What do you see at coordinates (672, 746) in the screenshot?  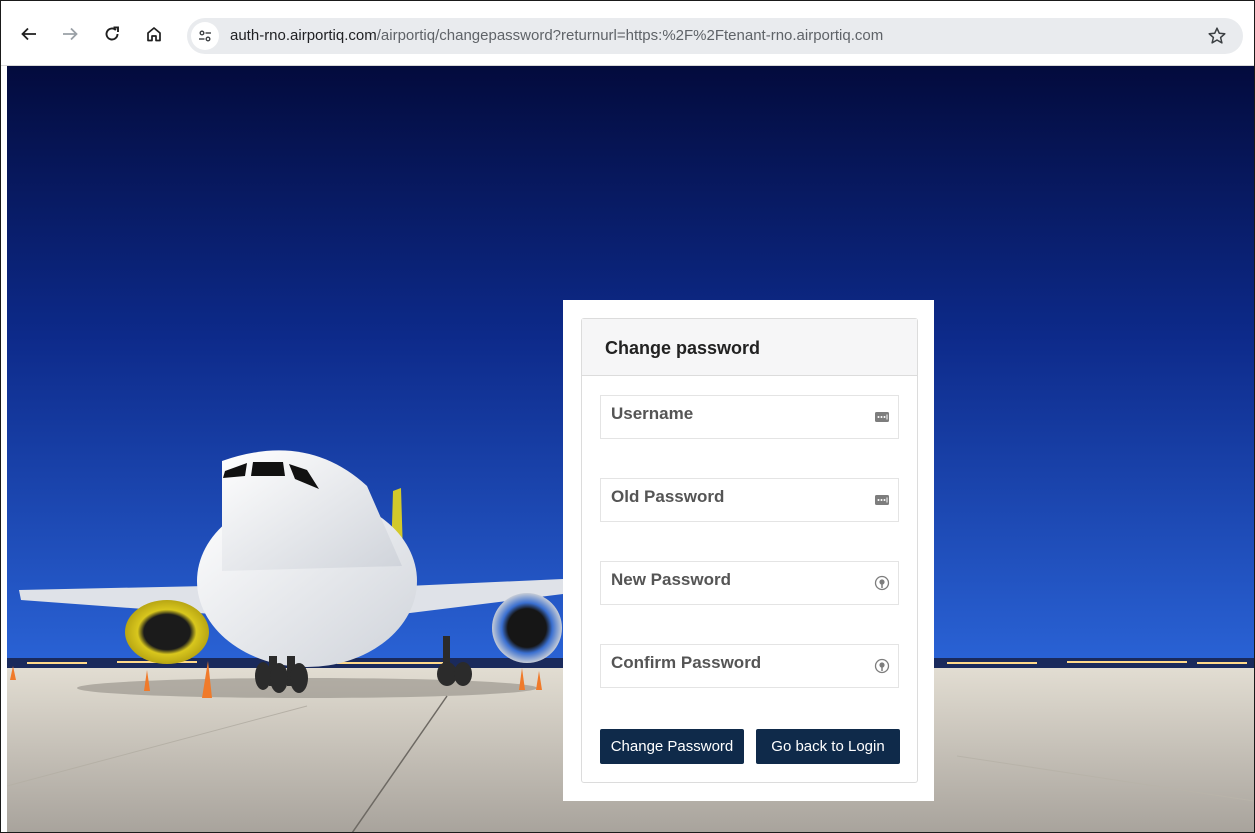 I see `change-password-button: Change Password` at bounding box center [672, 746].